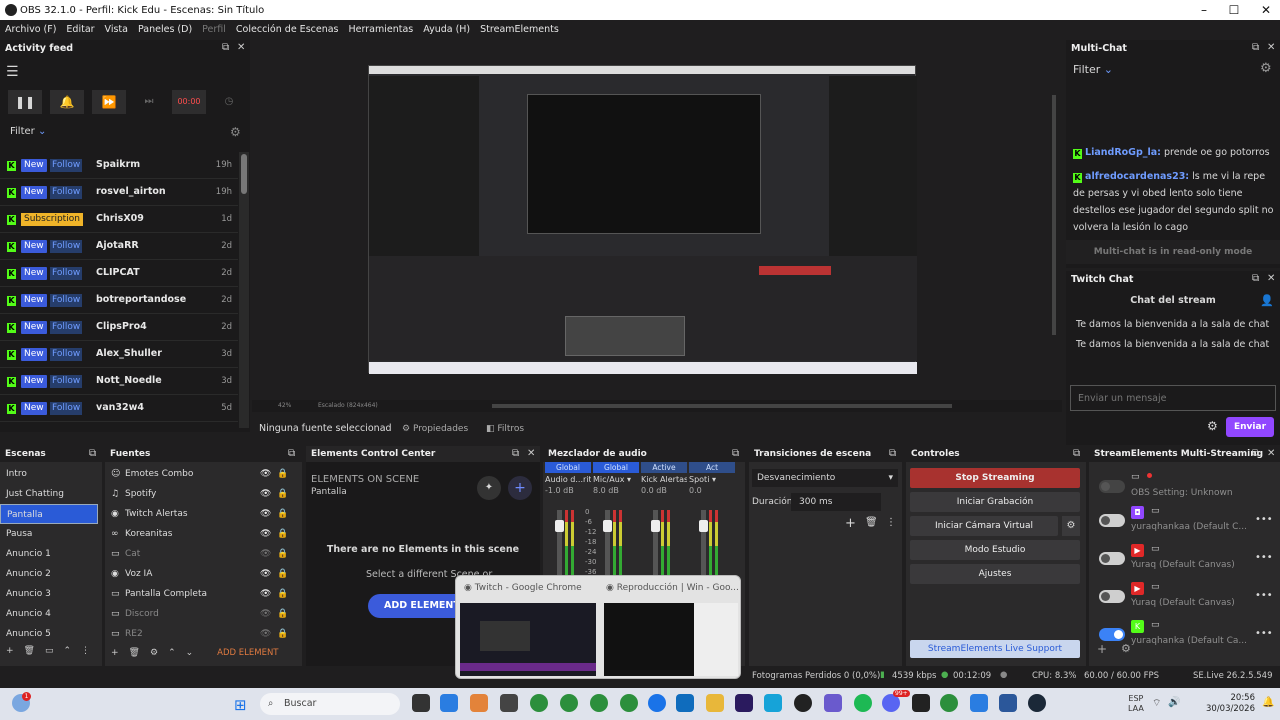  I want to click on skip-icon: ⏩, so click(109, 102).